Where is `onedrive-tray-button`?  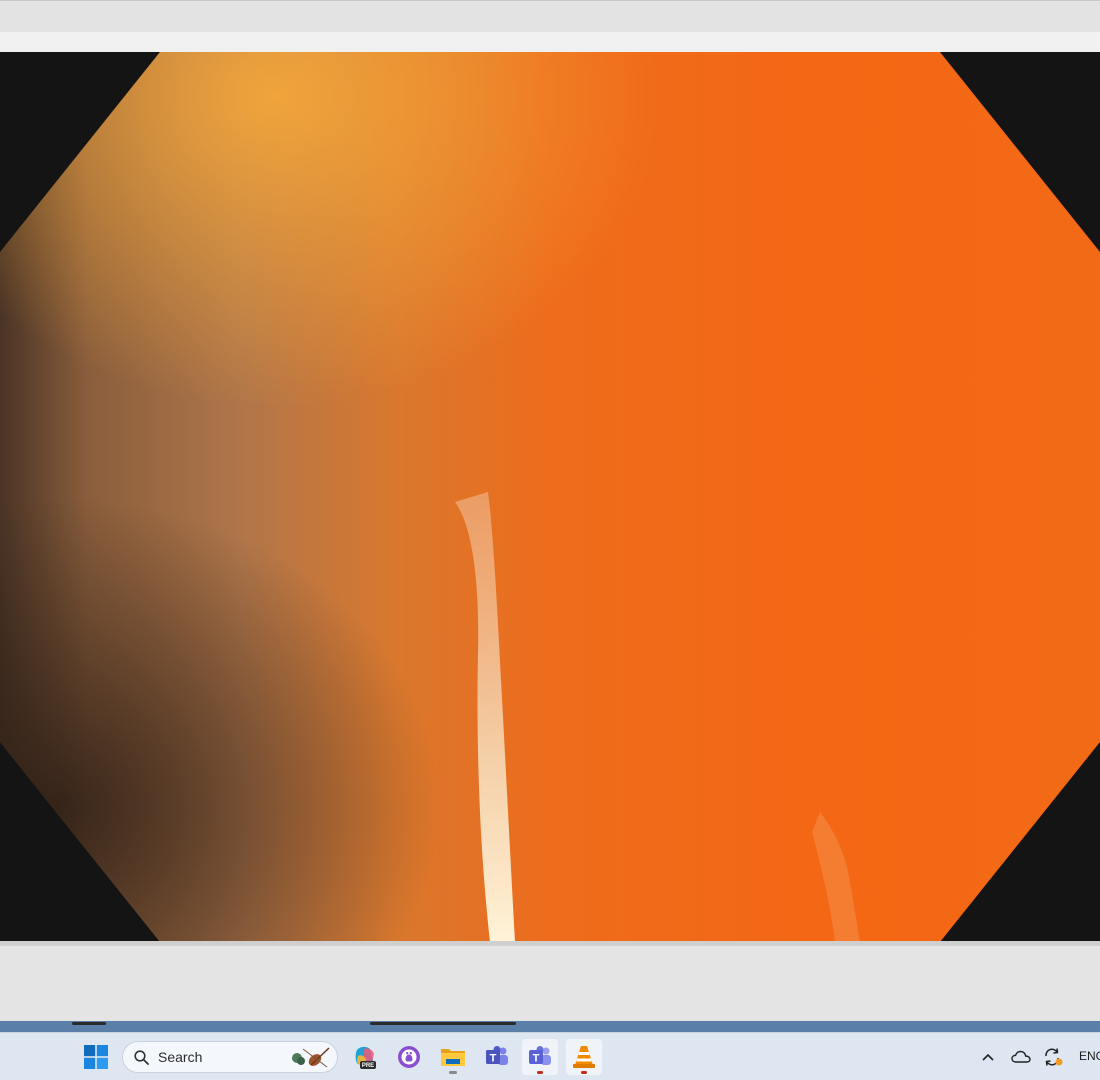 onedrive-tray-button is located at coordinates (1021, 1057).